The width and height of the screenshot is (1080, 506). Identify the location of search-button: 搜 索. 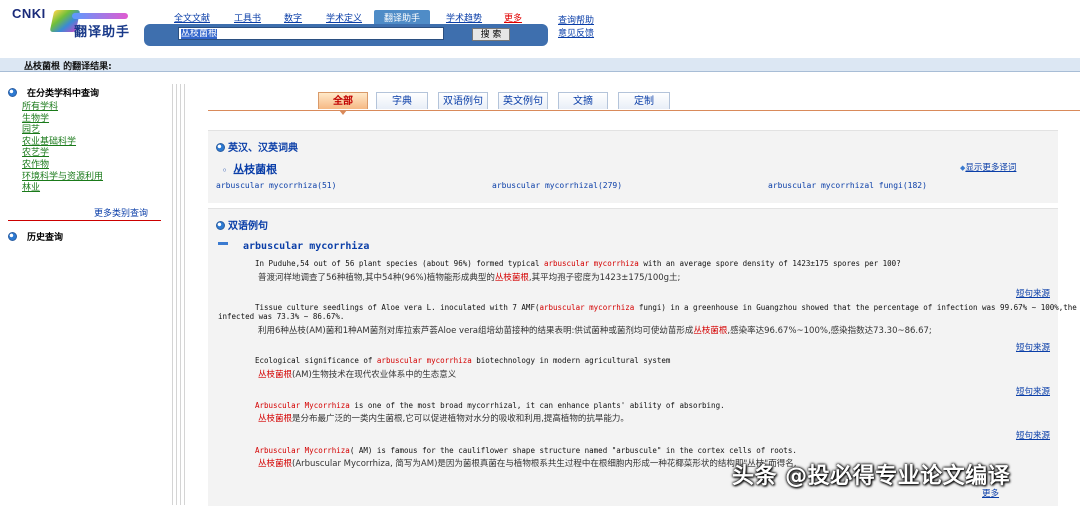
(491, 34).